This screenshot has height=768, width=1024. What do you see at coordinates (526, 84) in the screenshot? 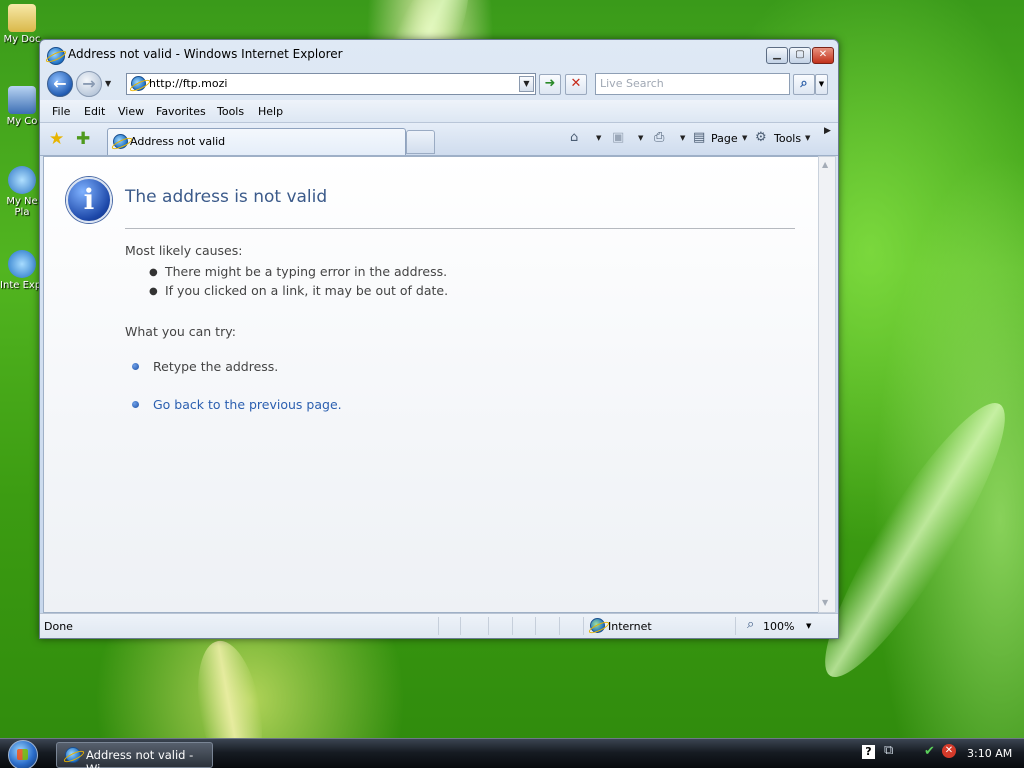
I see `address-dropdown-button: ▼` at bounding box center [526, 84].